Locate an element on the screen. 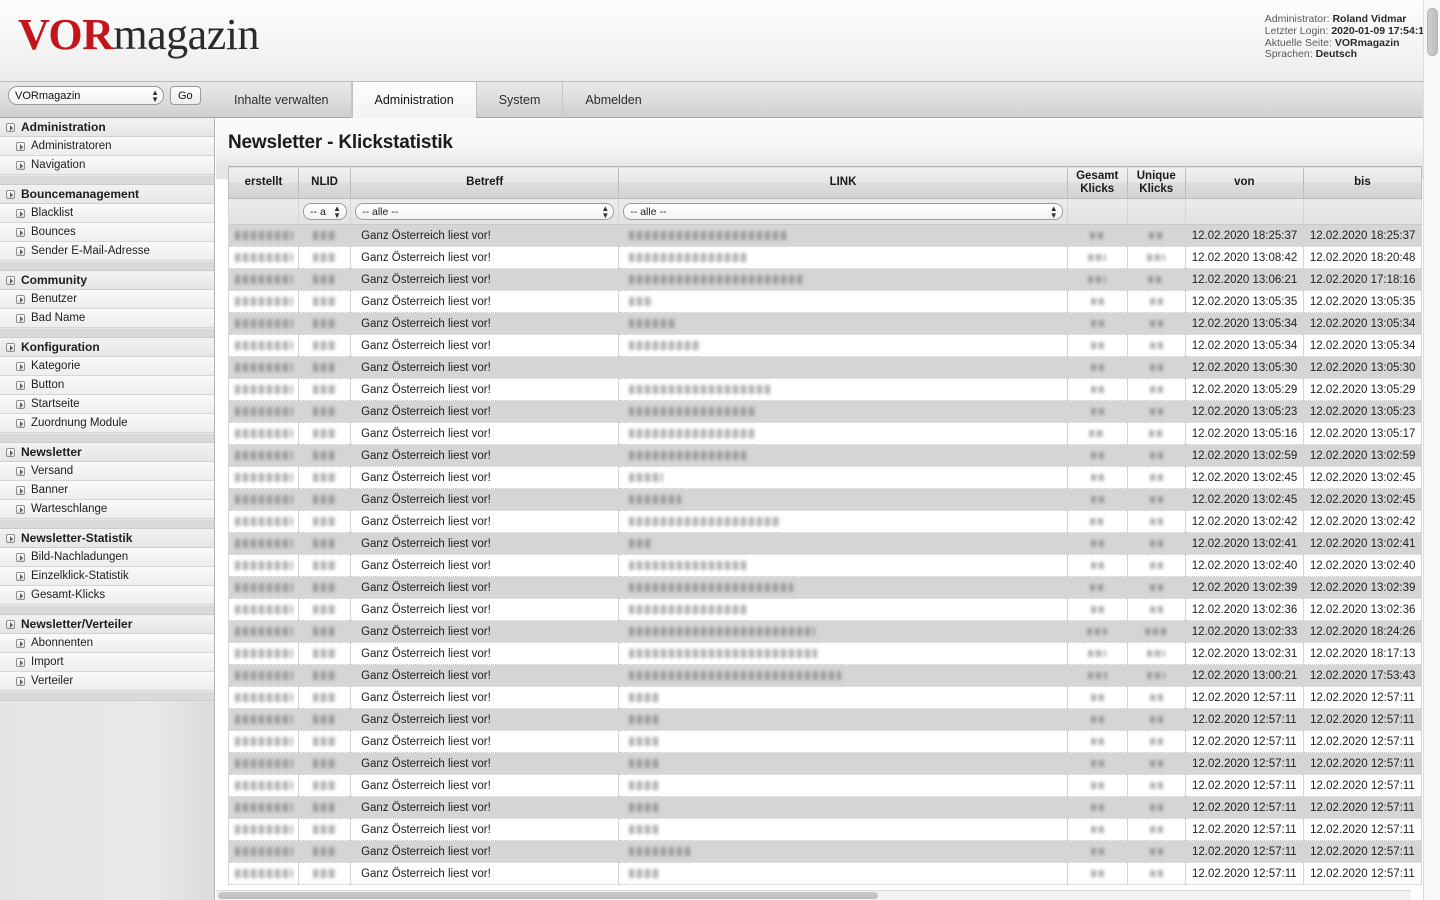  sidebar-item-sender-e-mail-adresse: Sender E-Mail-Adresse is located at coordinates (107, 251).